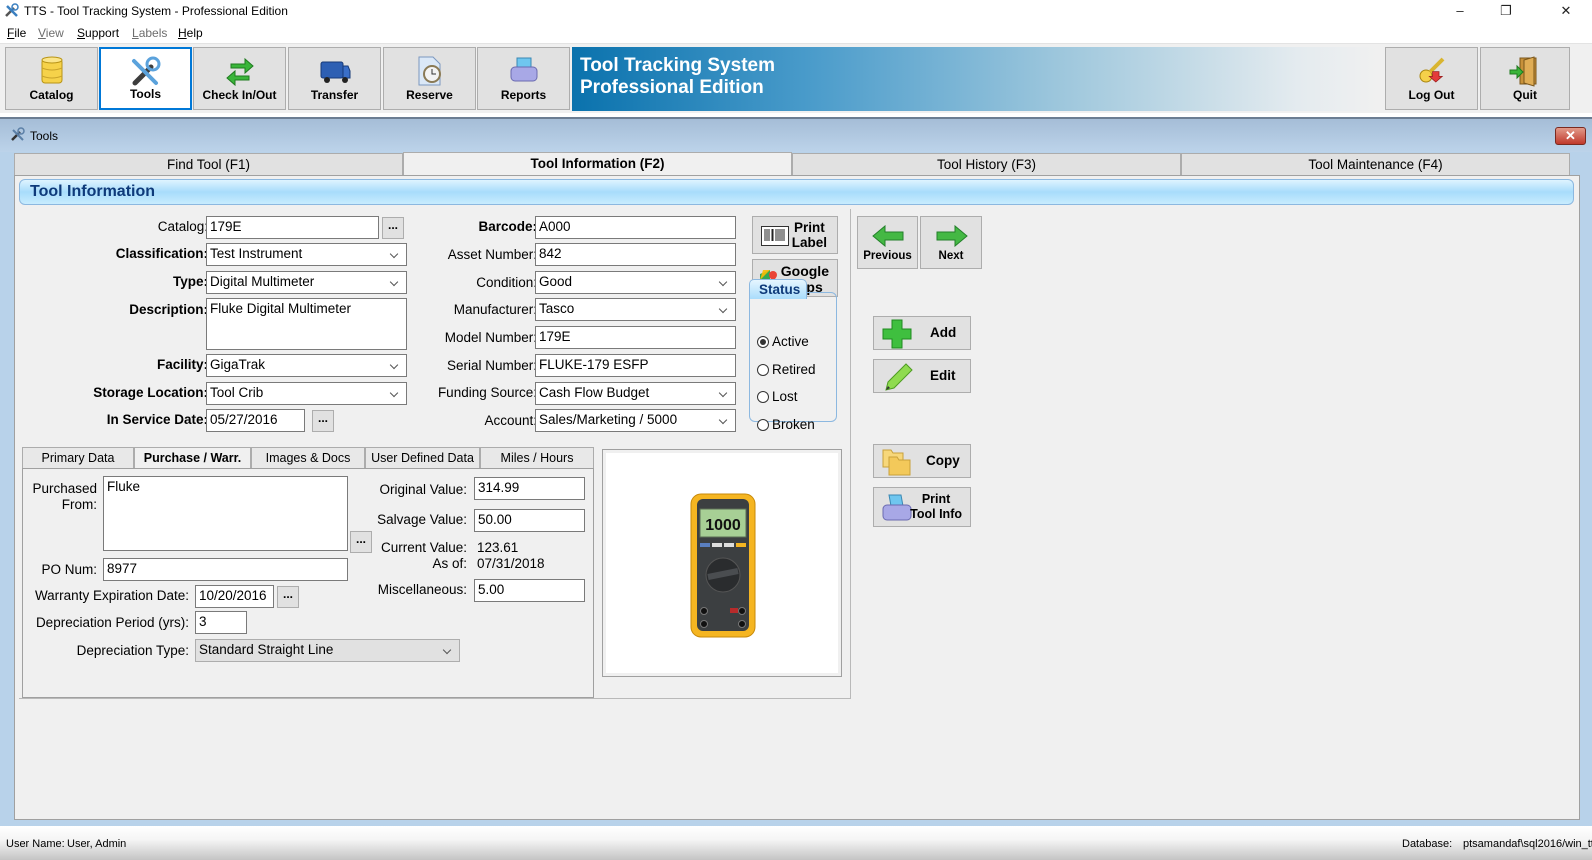 This screenshot has width=1592, height=860. What do you see at coordinates (292, 227) in the screenshot?
I see `catalog-input: 179E` at bounding box center [292, 227].